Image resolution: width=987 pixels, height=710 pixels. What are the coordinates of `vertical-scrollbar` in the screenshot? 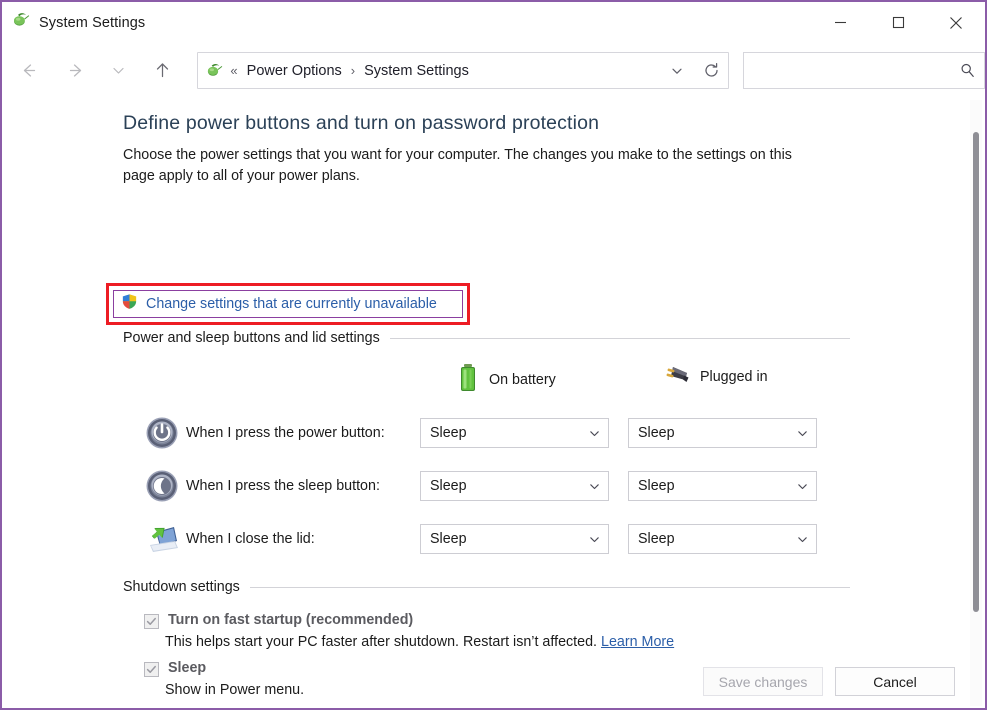 It's located at (976, 403).